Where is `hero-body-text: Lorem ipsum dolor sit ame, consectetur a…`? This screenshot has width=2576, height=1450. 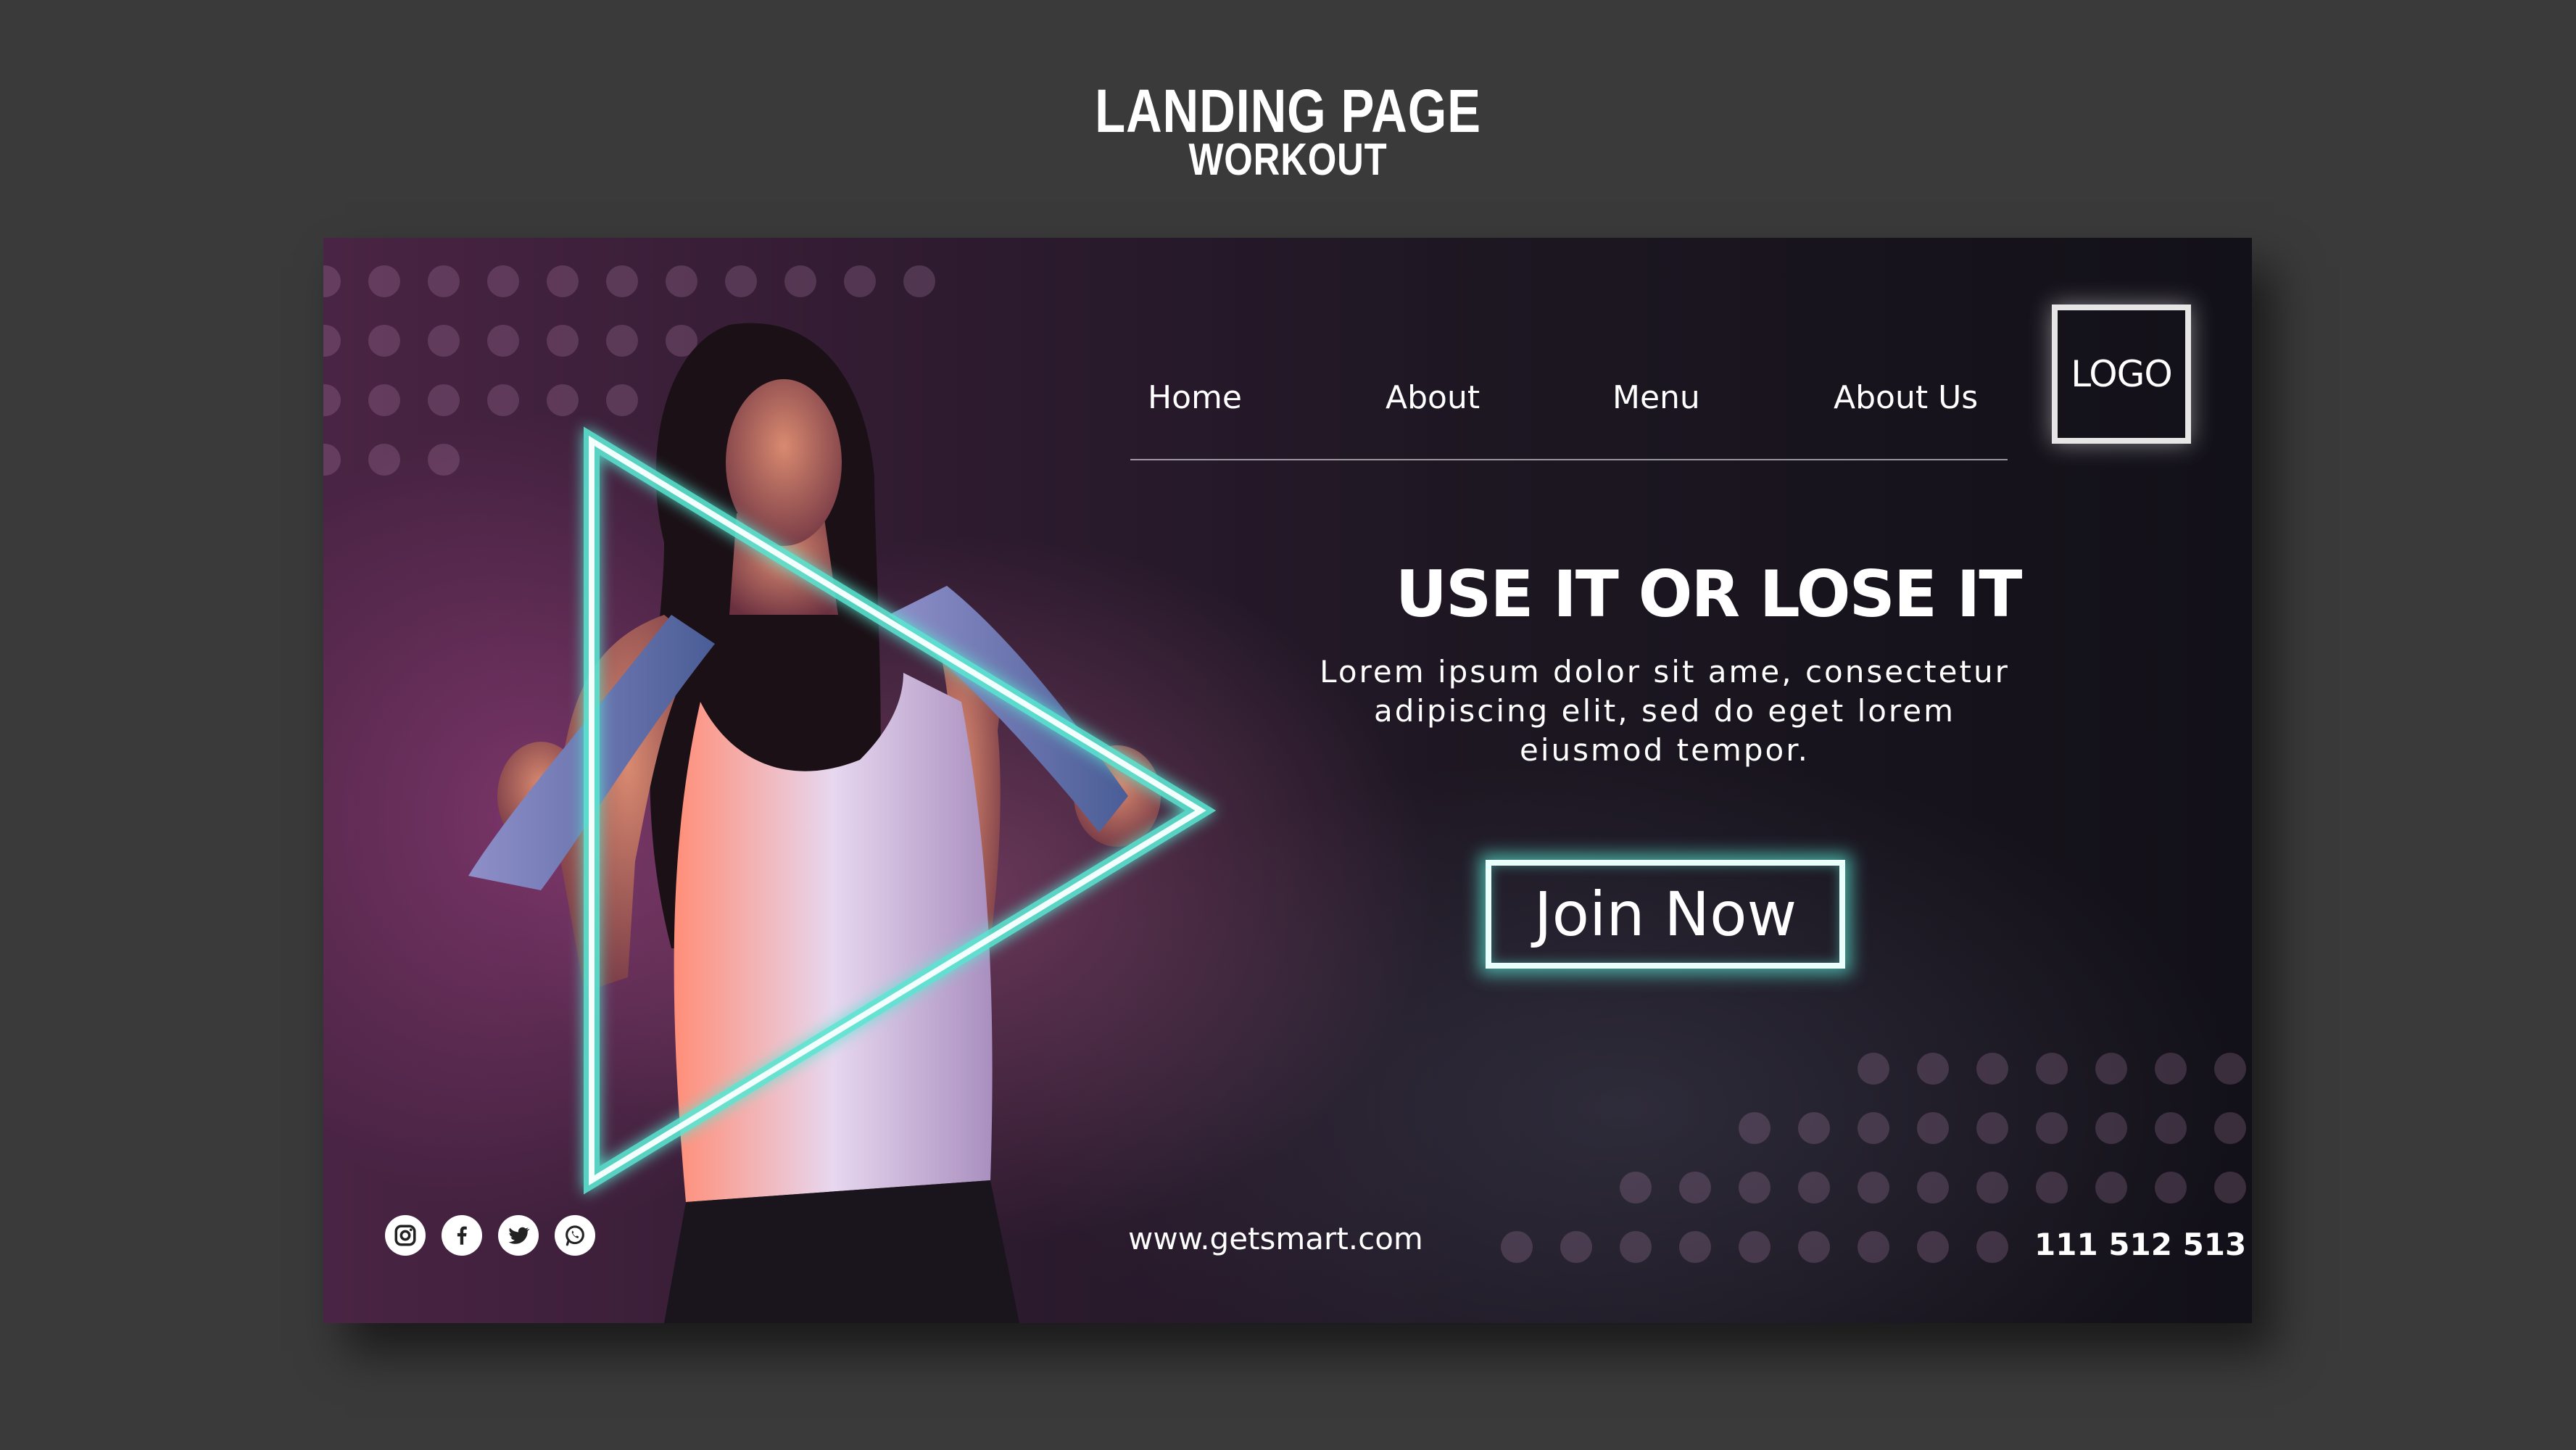
hero-body-text: Lorem ipsum dolor sit ame, consectetur a… is located at coordinates (1665, 711).